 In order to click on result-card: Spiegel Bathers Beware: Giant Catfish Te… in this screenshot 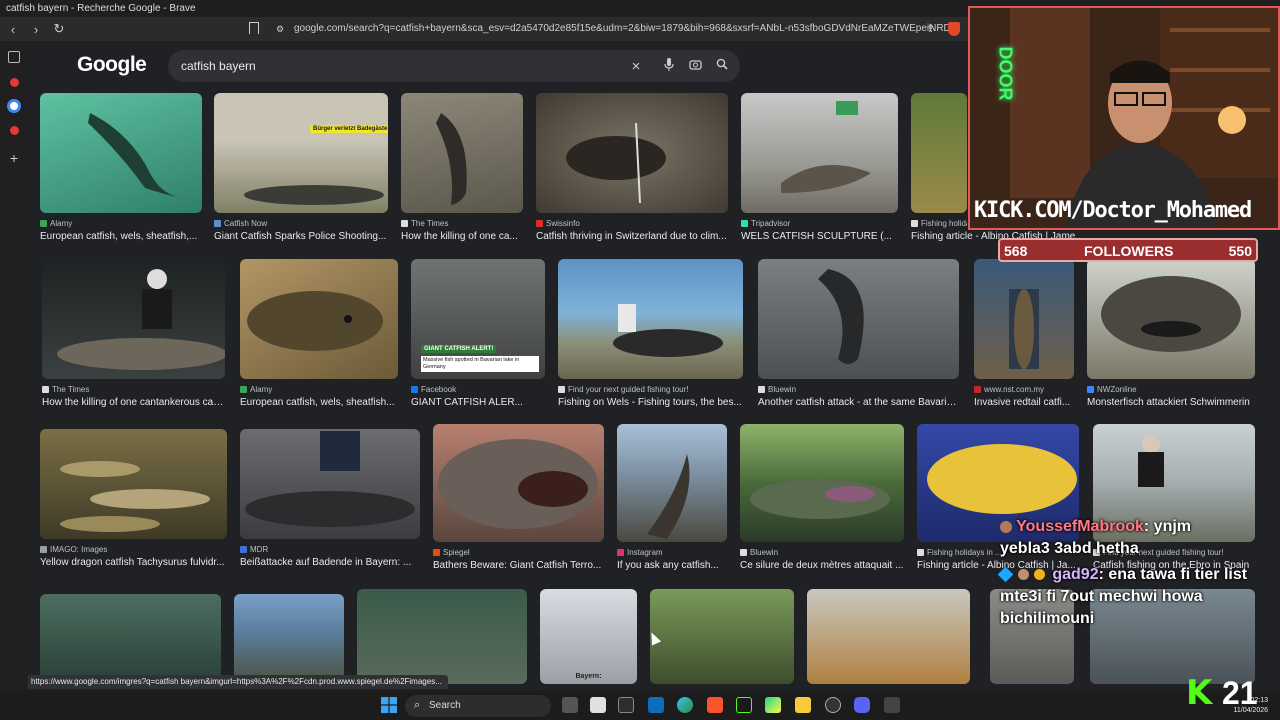, I will do `click(518, 497)`.